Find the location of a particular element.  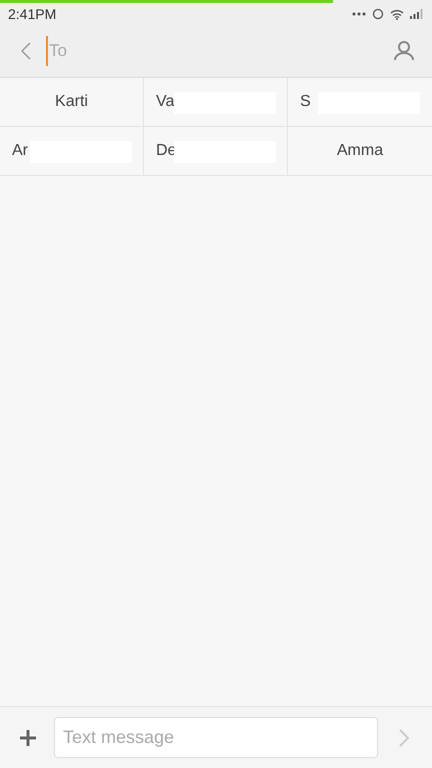

wifi-icon is located at coordinates (397, 14).